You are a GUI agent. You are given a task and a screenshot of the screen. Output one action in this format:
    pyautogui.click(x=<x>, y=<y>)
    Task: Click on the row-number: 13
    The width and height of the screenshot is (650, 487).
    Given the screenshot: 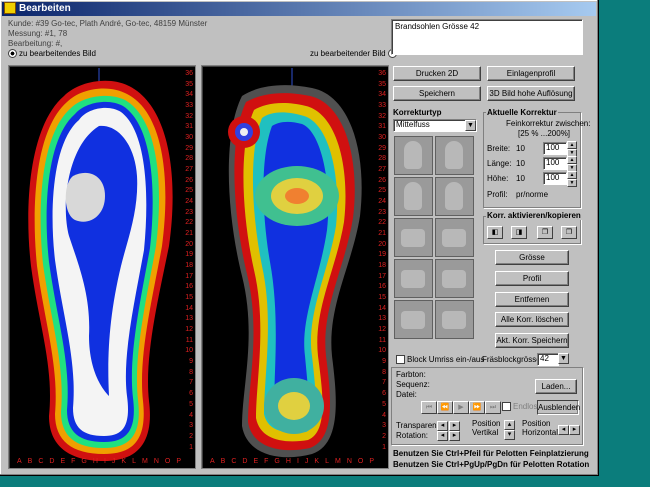 What is the action you would take?
    pyautogui.click(x=189, y=319)
    